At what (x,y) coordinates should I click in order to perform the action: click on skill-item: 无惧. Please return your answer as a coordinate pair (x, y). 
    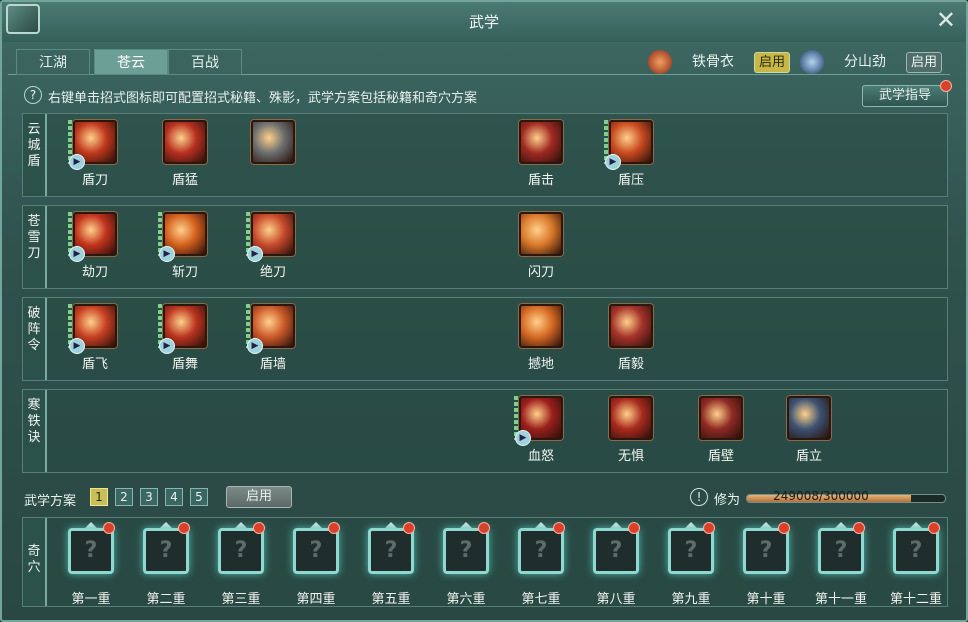
    Looking at the image, I should click on (631, 430).